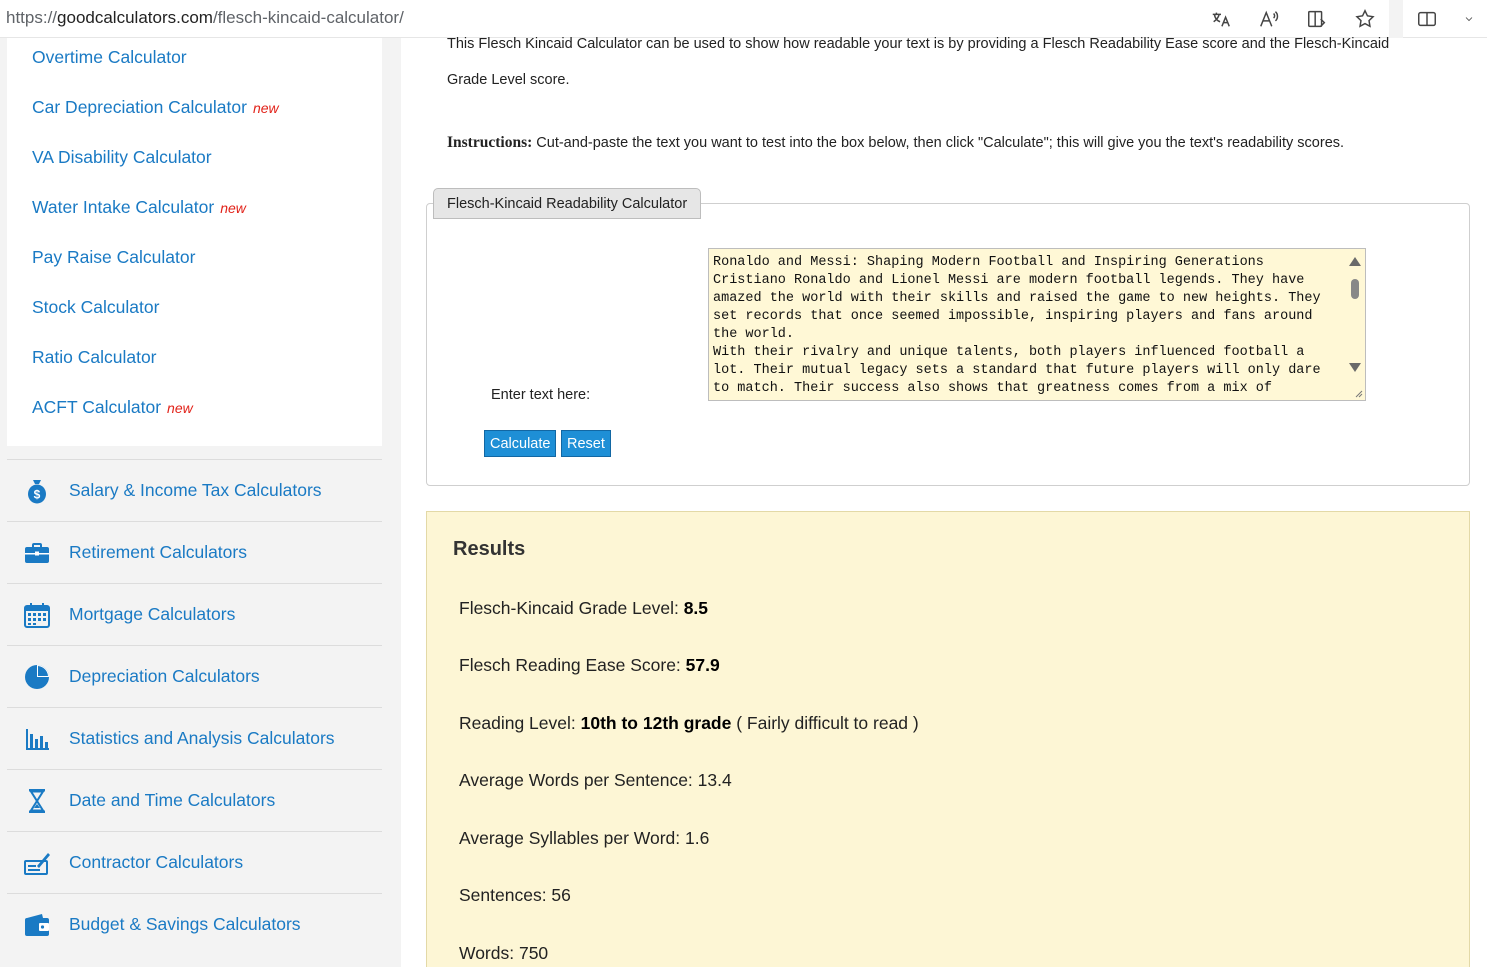 The width and height of the screenshot is (1487, 967). I want to click on url-prefix: https://, so click(32, 17).